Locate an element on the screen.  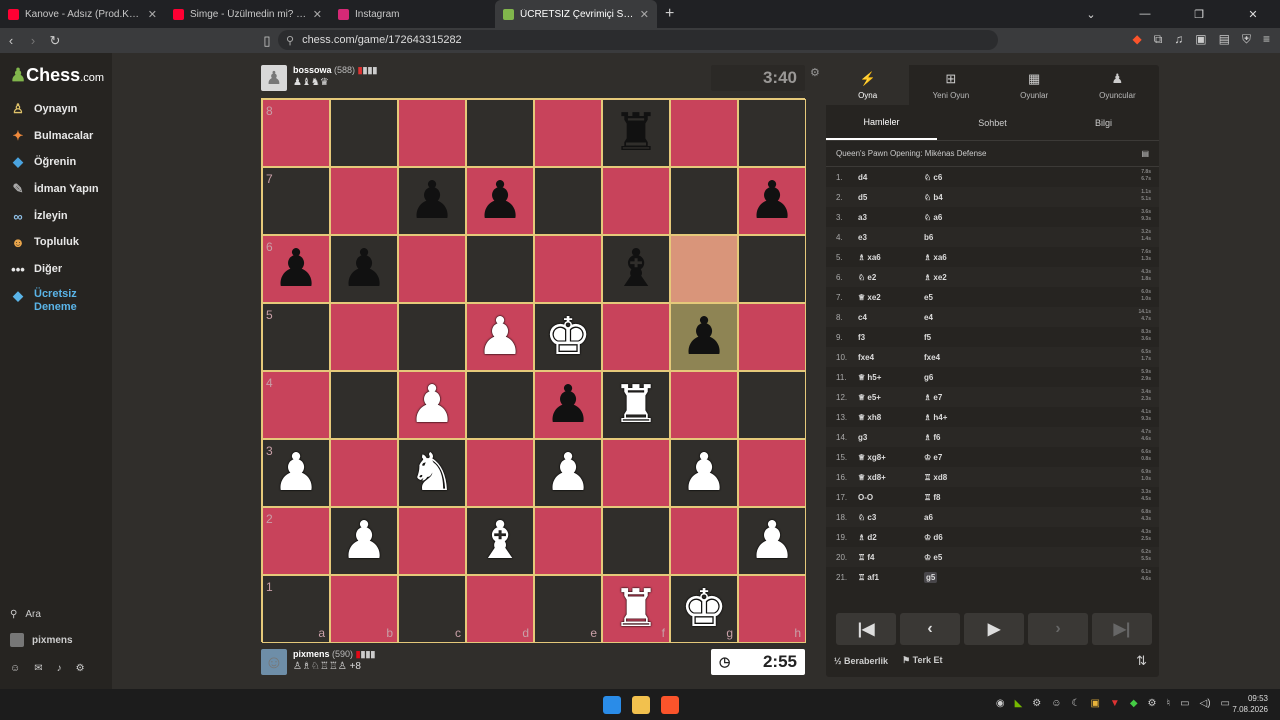
white-move: O-O is located at coordinates (891, 497).